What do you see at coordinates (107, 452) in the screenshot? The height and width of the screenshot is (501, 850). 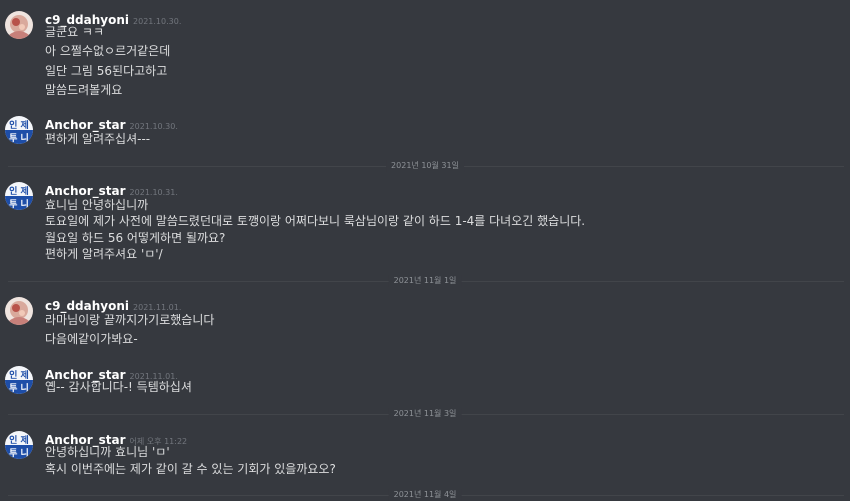 I see `message-text: 안녕하십니까 효니님 'ㅁ'` at bounding box center [107, 452].